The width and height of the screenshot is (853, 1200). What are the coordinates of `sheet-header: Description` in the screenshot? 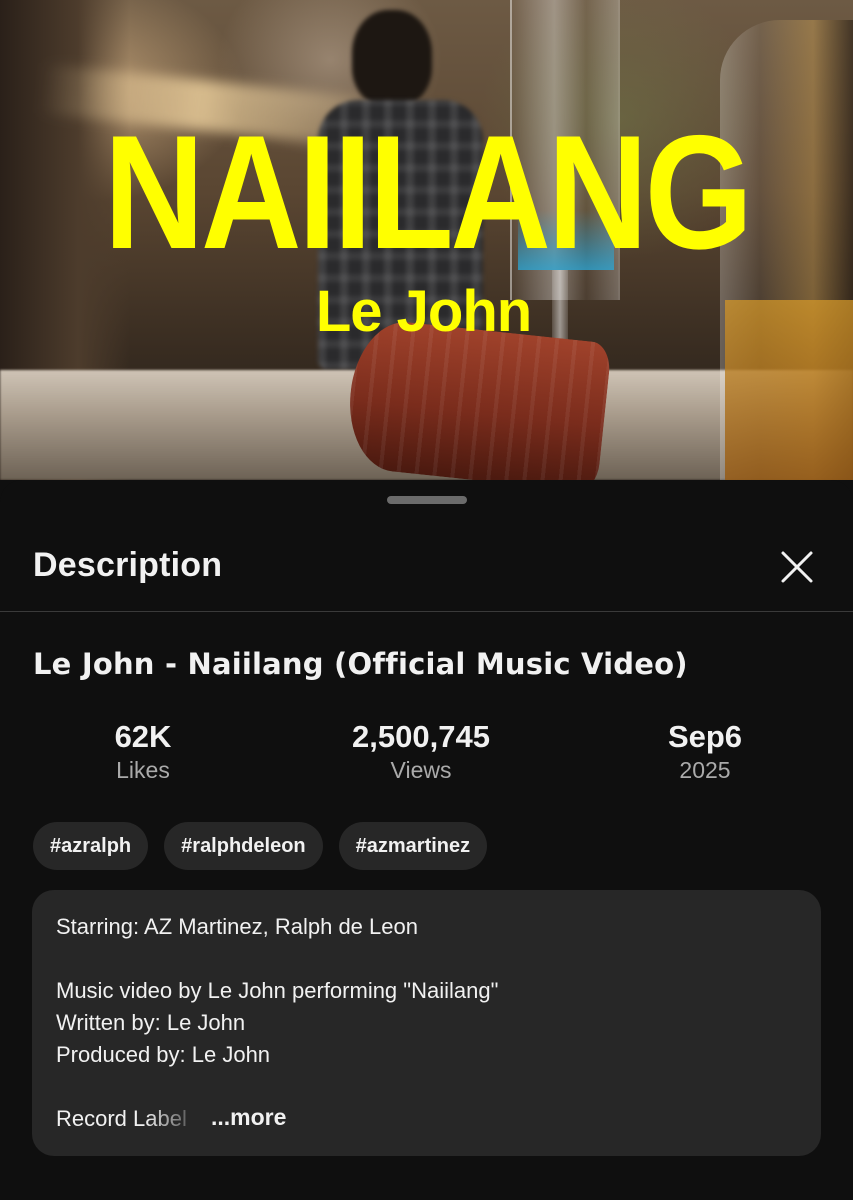 It's located at (426, 568).